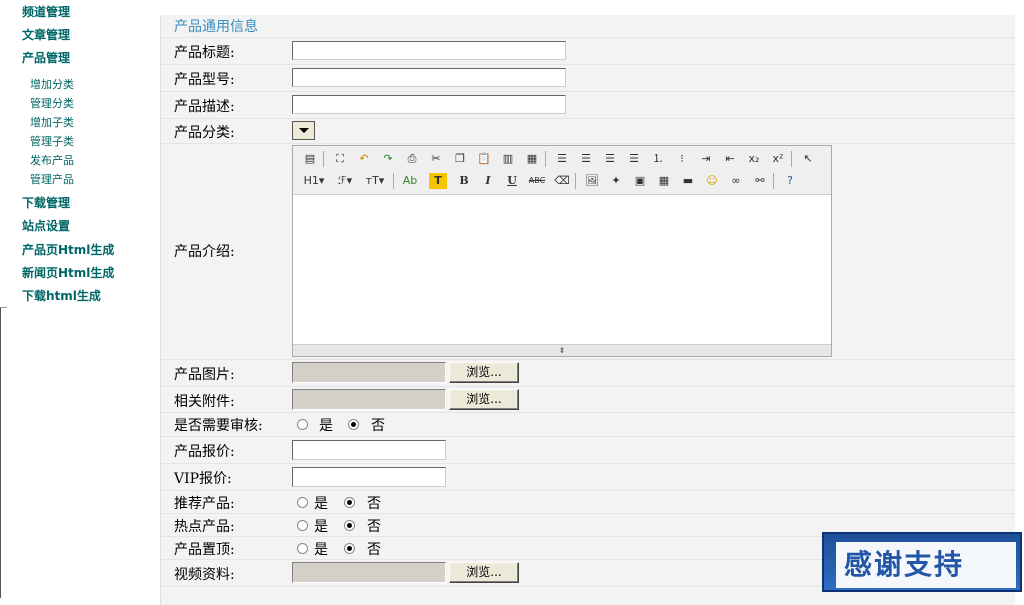 This screenshot has width=1024, height=605. What do you see at coordinates (68, 249) in the screenshot?
I see `nav-product-html: 产品页Html生成` at bounding box center [68, 249].